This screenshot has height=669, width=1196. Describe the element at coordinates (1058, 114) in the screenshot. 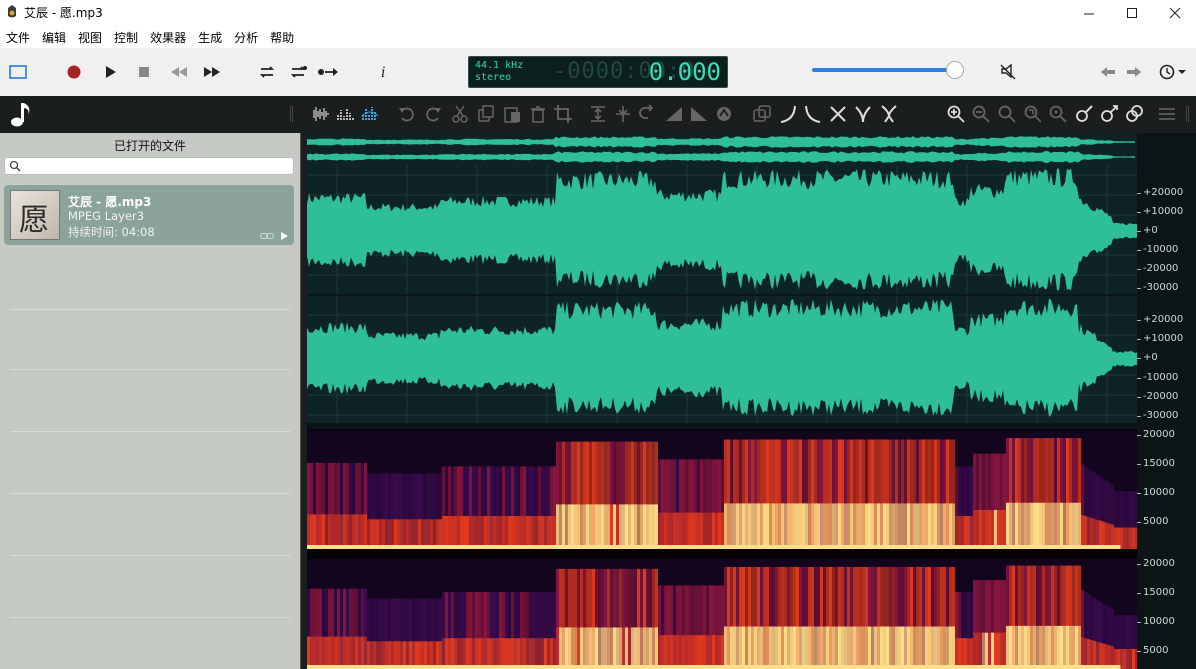

I see `zoom-reset-icon` at that location.